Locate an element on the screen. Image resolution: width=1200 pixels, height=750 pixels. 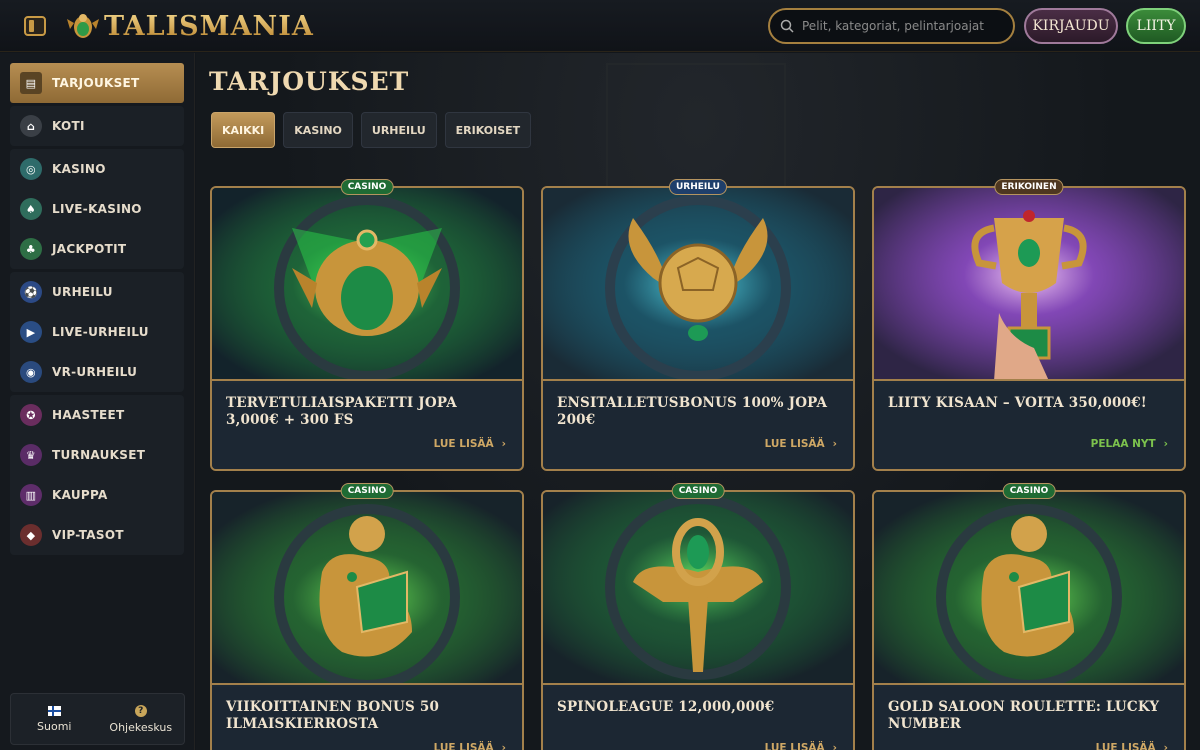
sidebar-footer: Suomi ? Ohjekeskus is located at coordinates (97, 719).